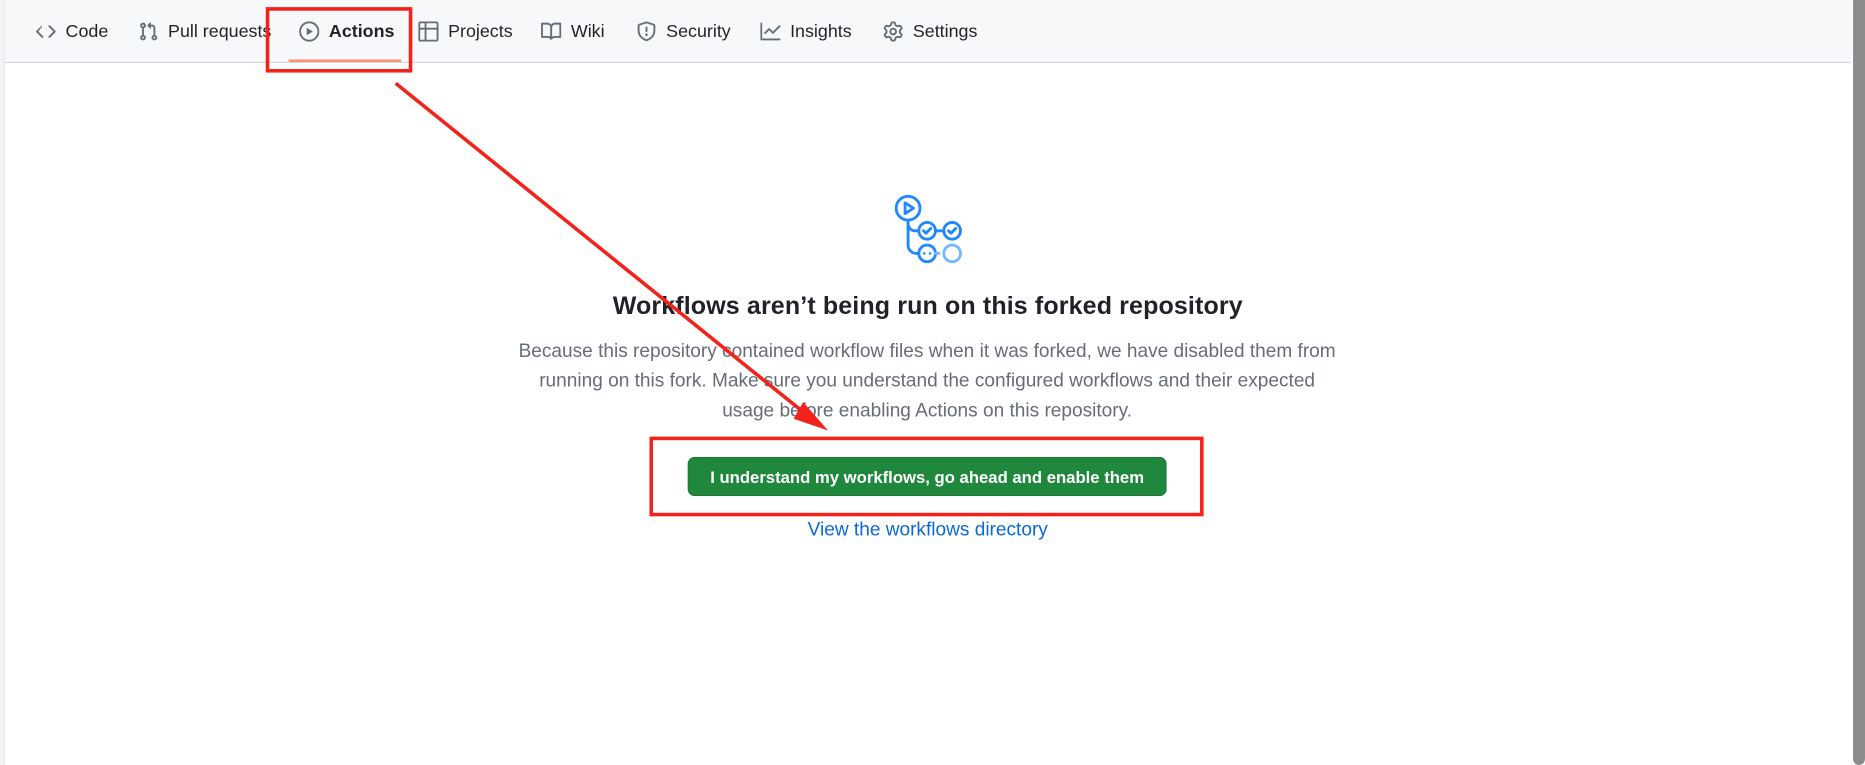  Describe the element at coordinates (87, 31) in the screenshot. I see `tab-label: Code` at that location.